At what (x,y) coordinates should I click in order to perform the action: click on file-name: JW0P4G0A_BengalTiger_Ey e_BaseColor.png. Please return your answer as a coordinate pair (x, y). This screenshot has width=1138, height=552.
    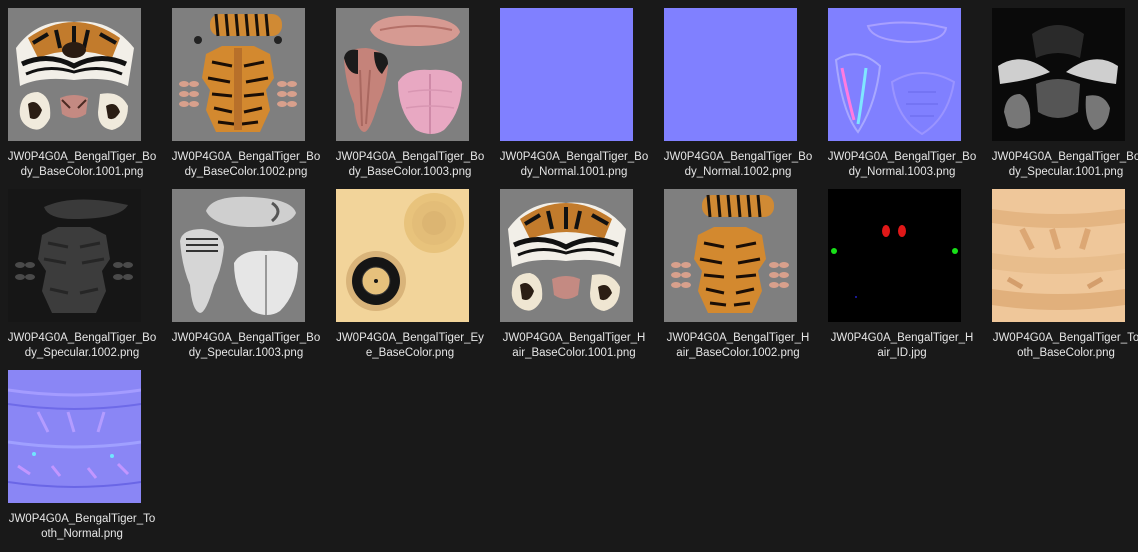
    Looking at the image, I should click on (410, 345).